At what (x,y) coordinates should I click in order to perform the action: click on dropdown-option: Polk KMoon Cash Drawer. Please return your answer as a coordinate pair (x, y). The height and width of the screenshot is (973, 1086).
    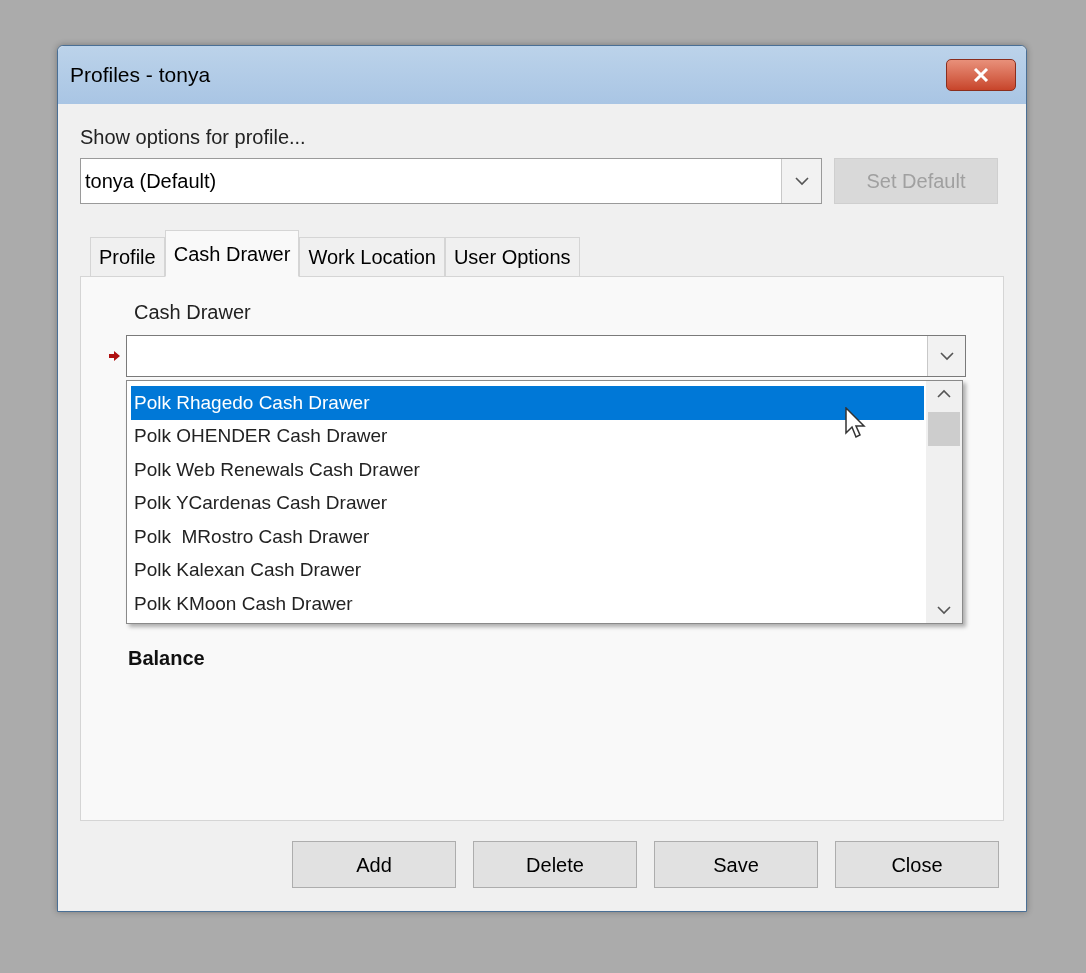
    Looking at the image, I should click on (527, 604).